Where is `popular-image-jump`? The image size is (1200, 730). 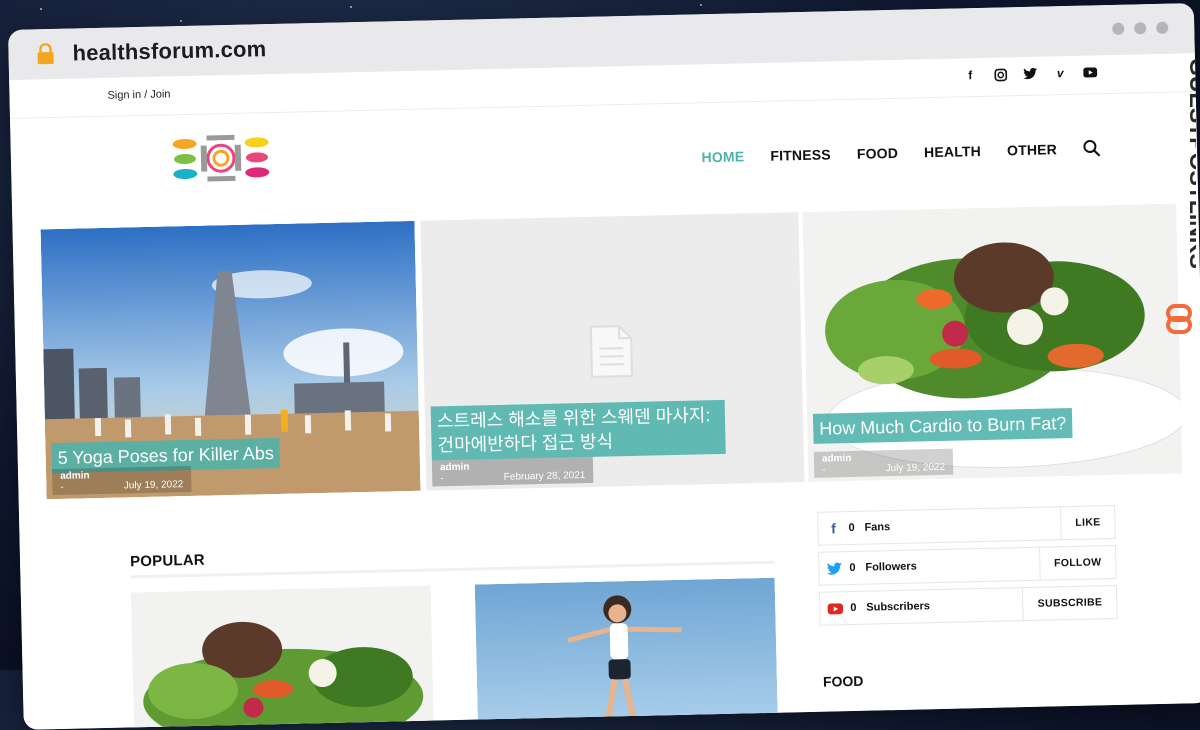
popular-image-jump is located at coordinates (626, 651).